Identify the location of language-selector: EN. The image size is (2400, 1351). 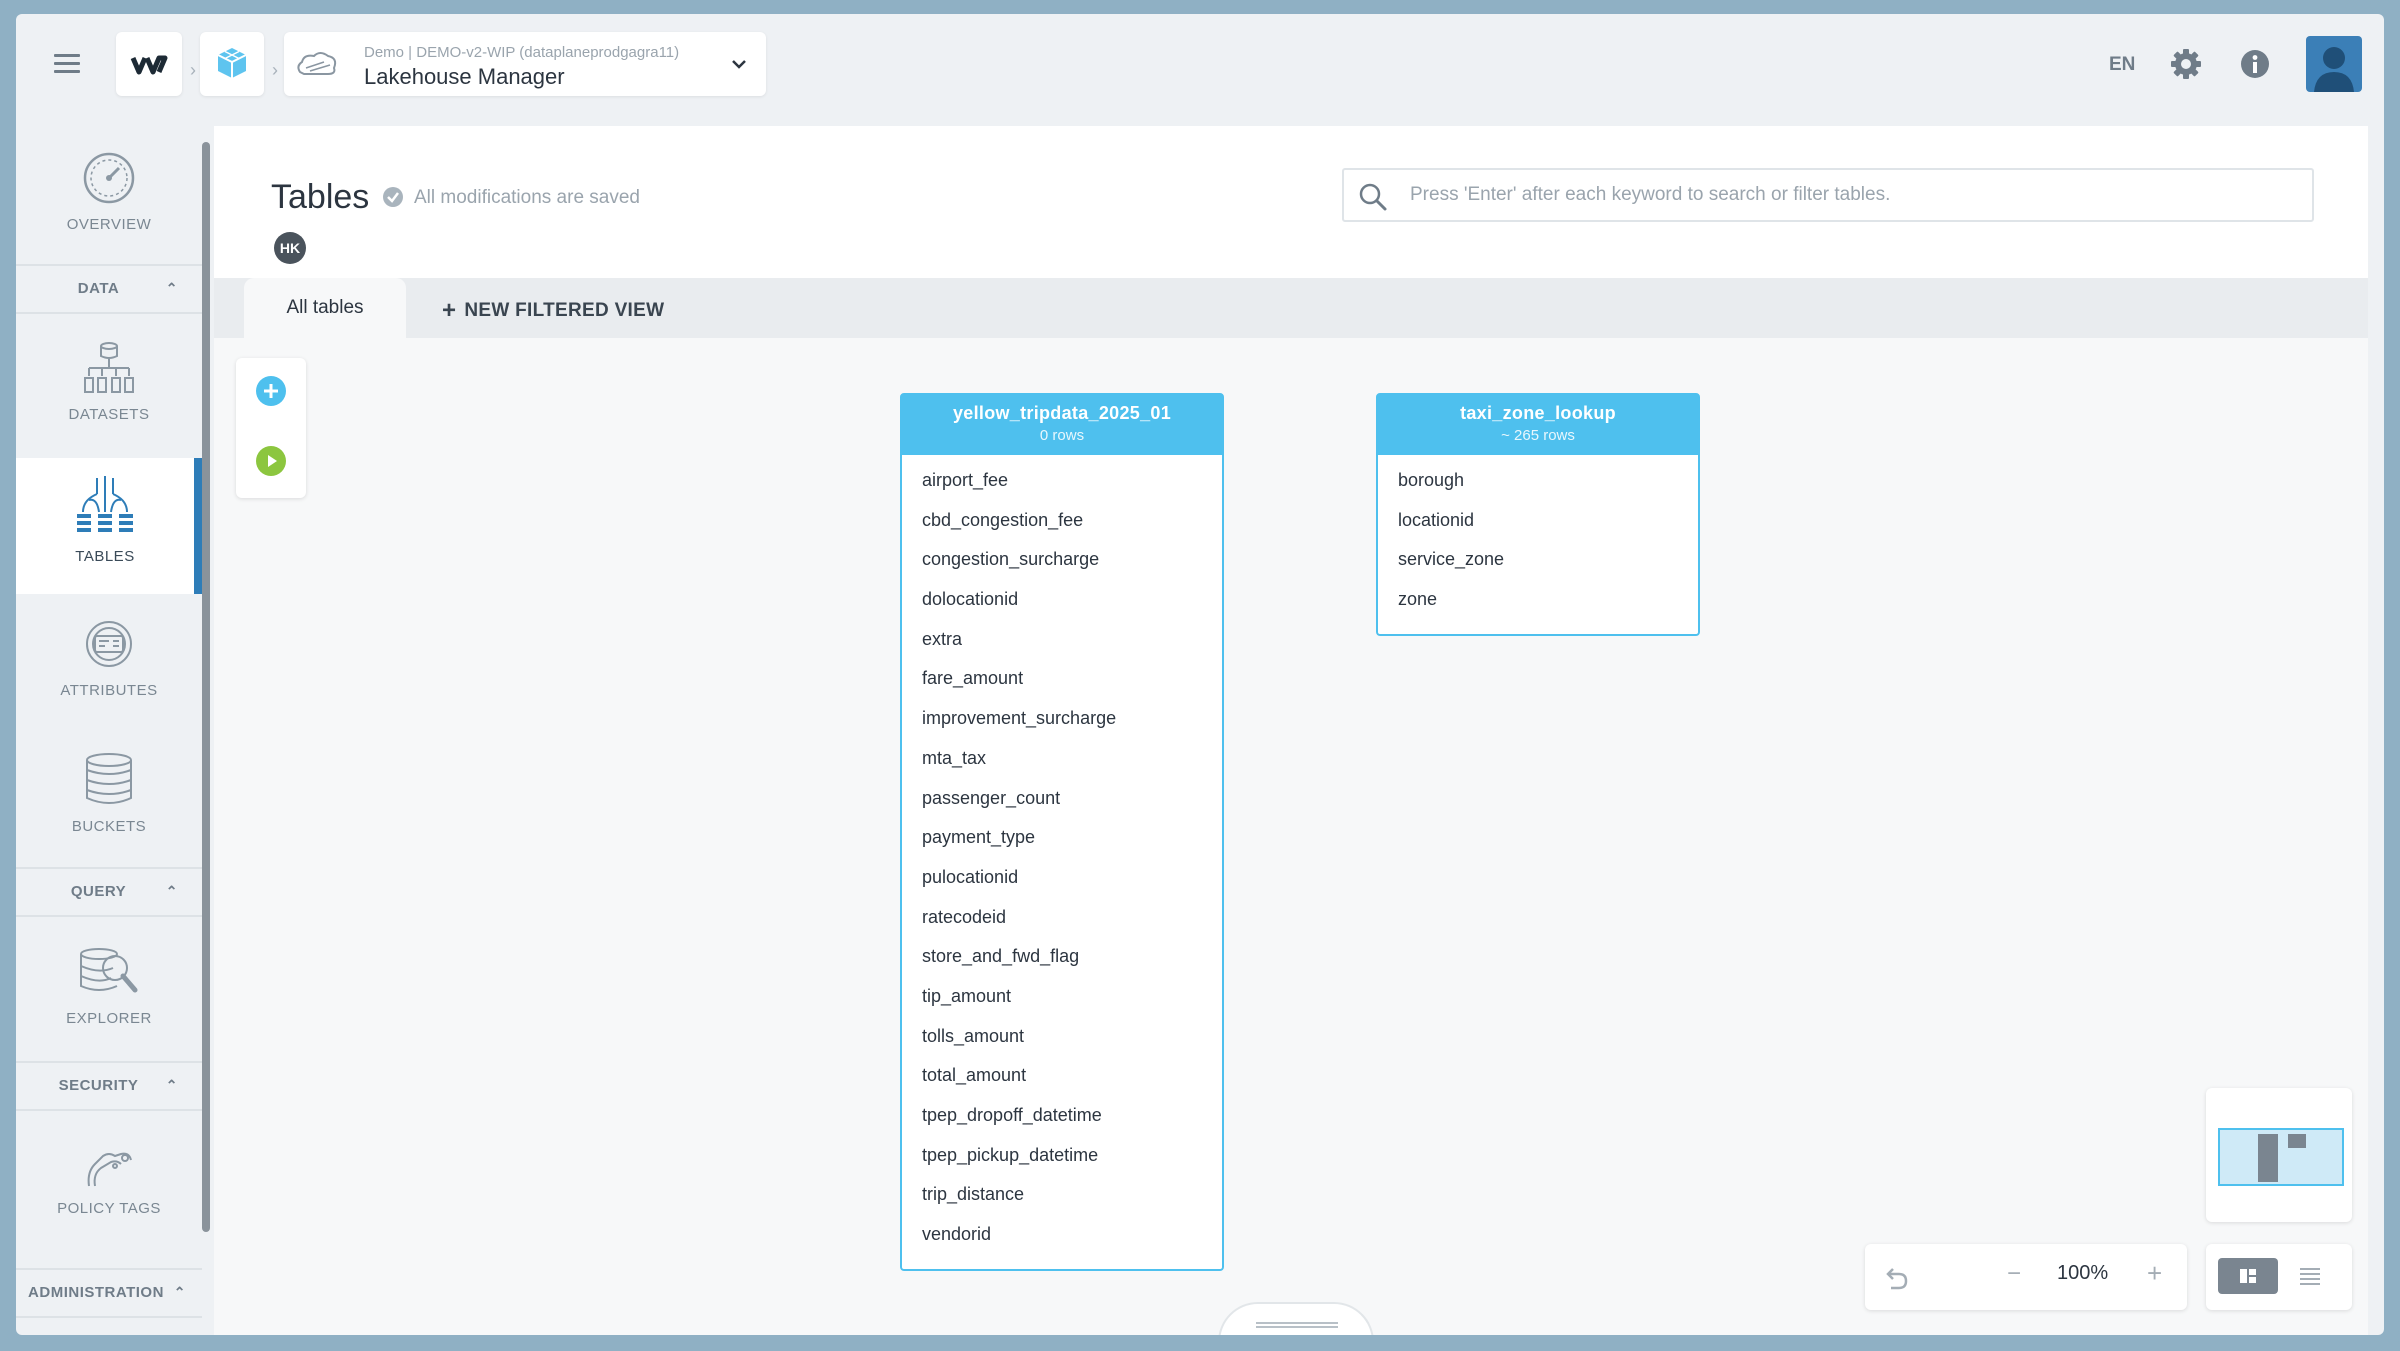
(2122, 65).